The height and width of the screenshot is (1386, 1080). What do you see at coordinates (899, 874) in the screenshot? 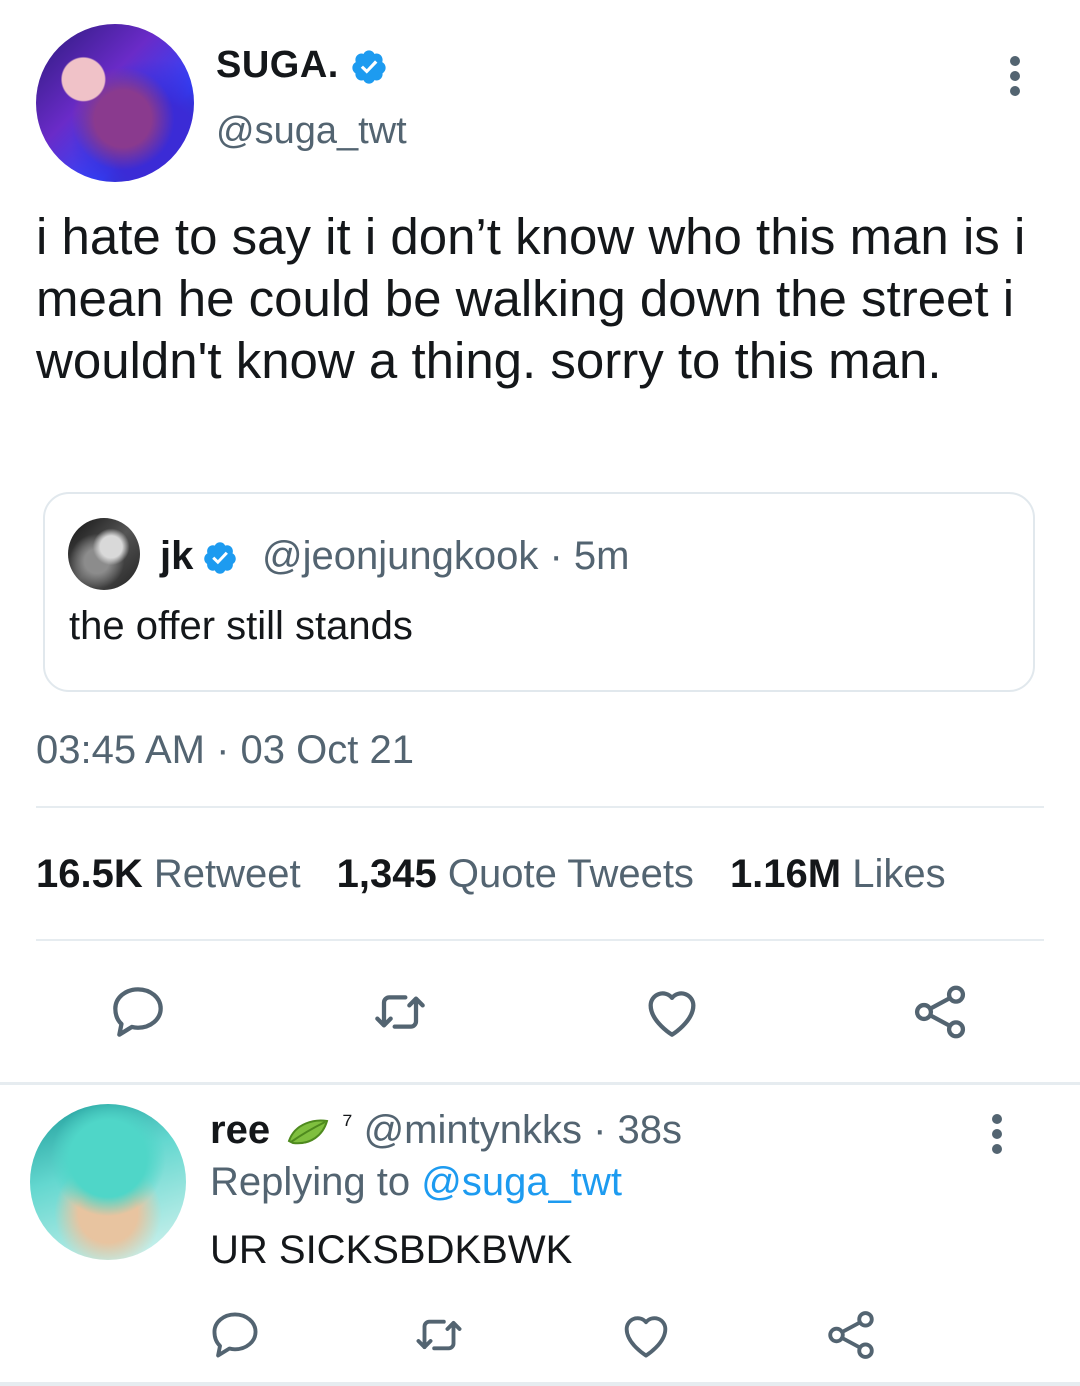
I see `likes-label: Likes` at bounding box center [899, 874].